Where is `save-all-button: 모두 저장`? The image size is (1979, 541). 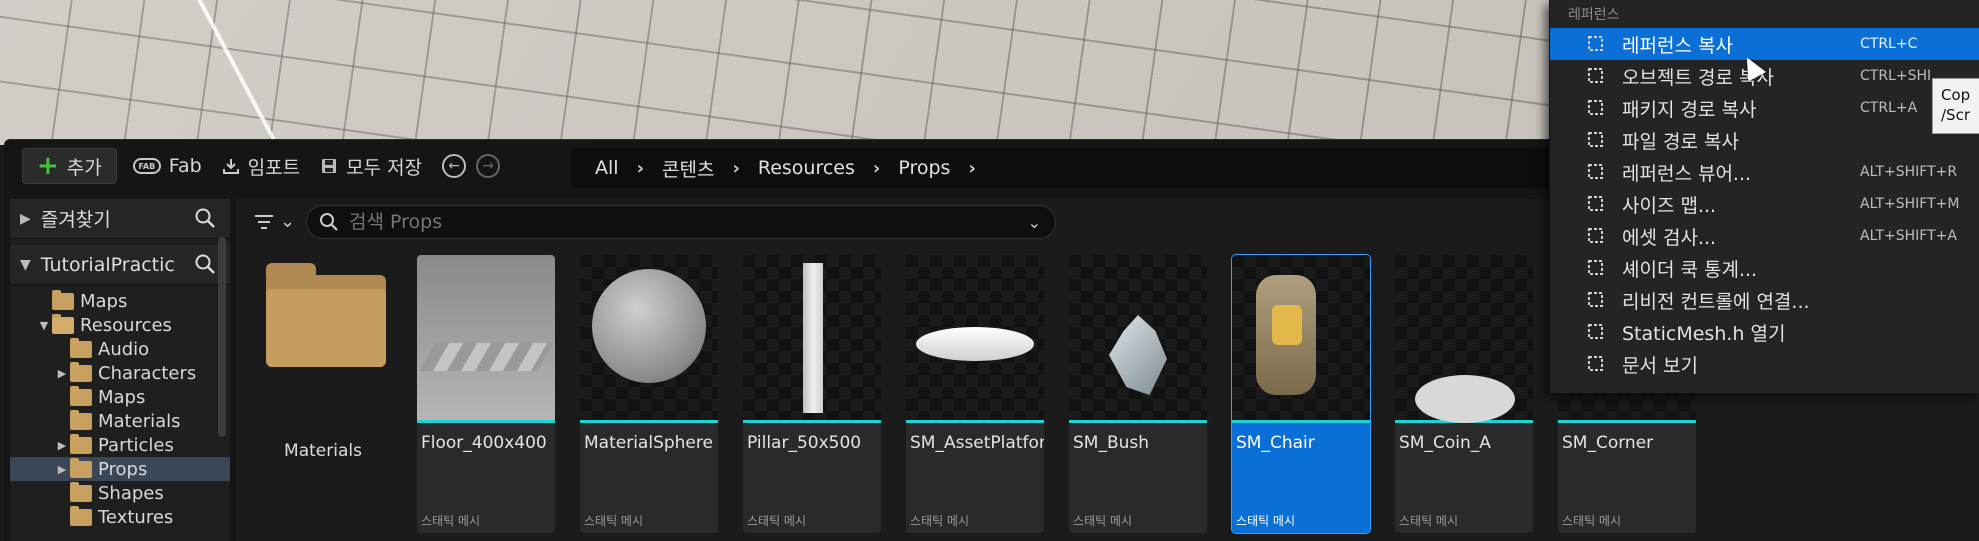
save-all-button: 모두 저장 is located at coordinates (371, 166).